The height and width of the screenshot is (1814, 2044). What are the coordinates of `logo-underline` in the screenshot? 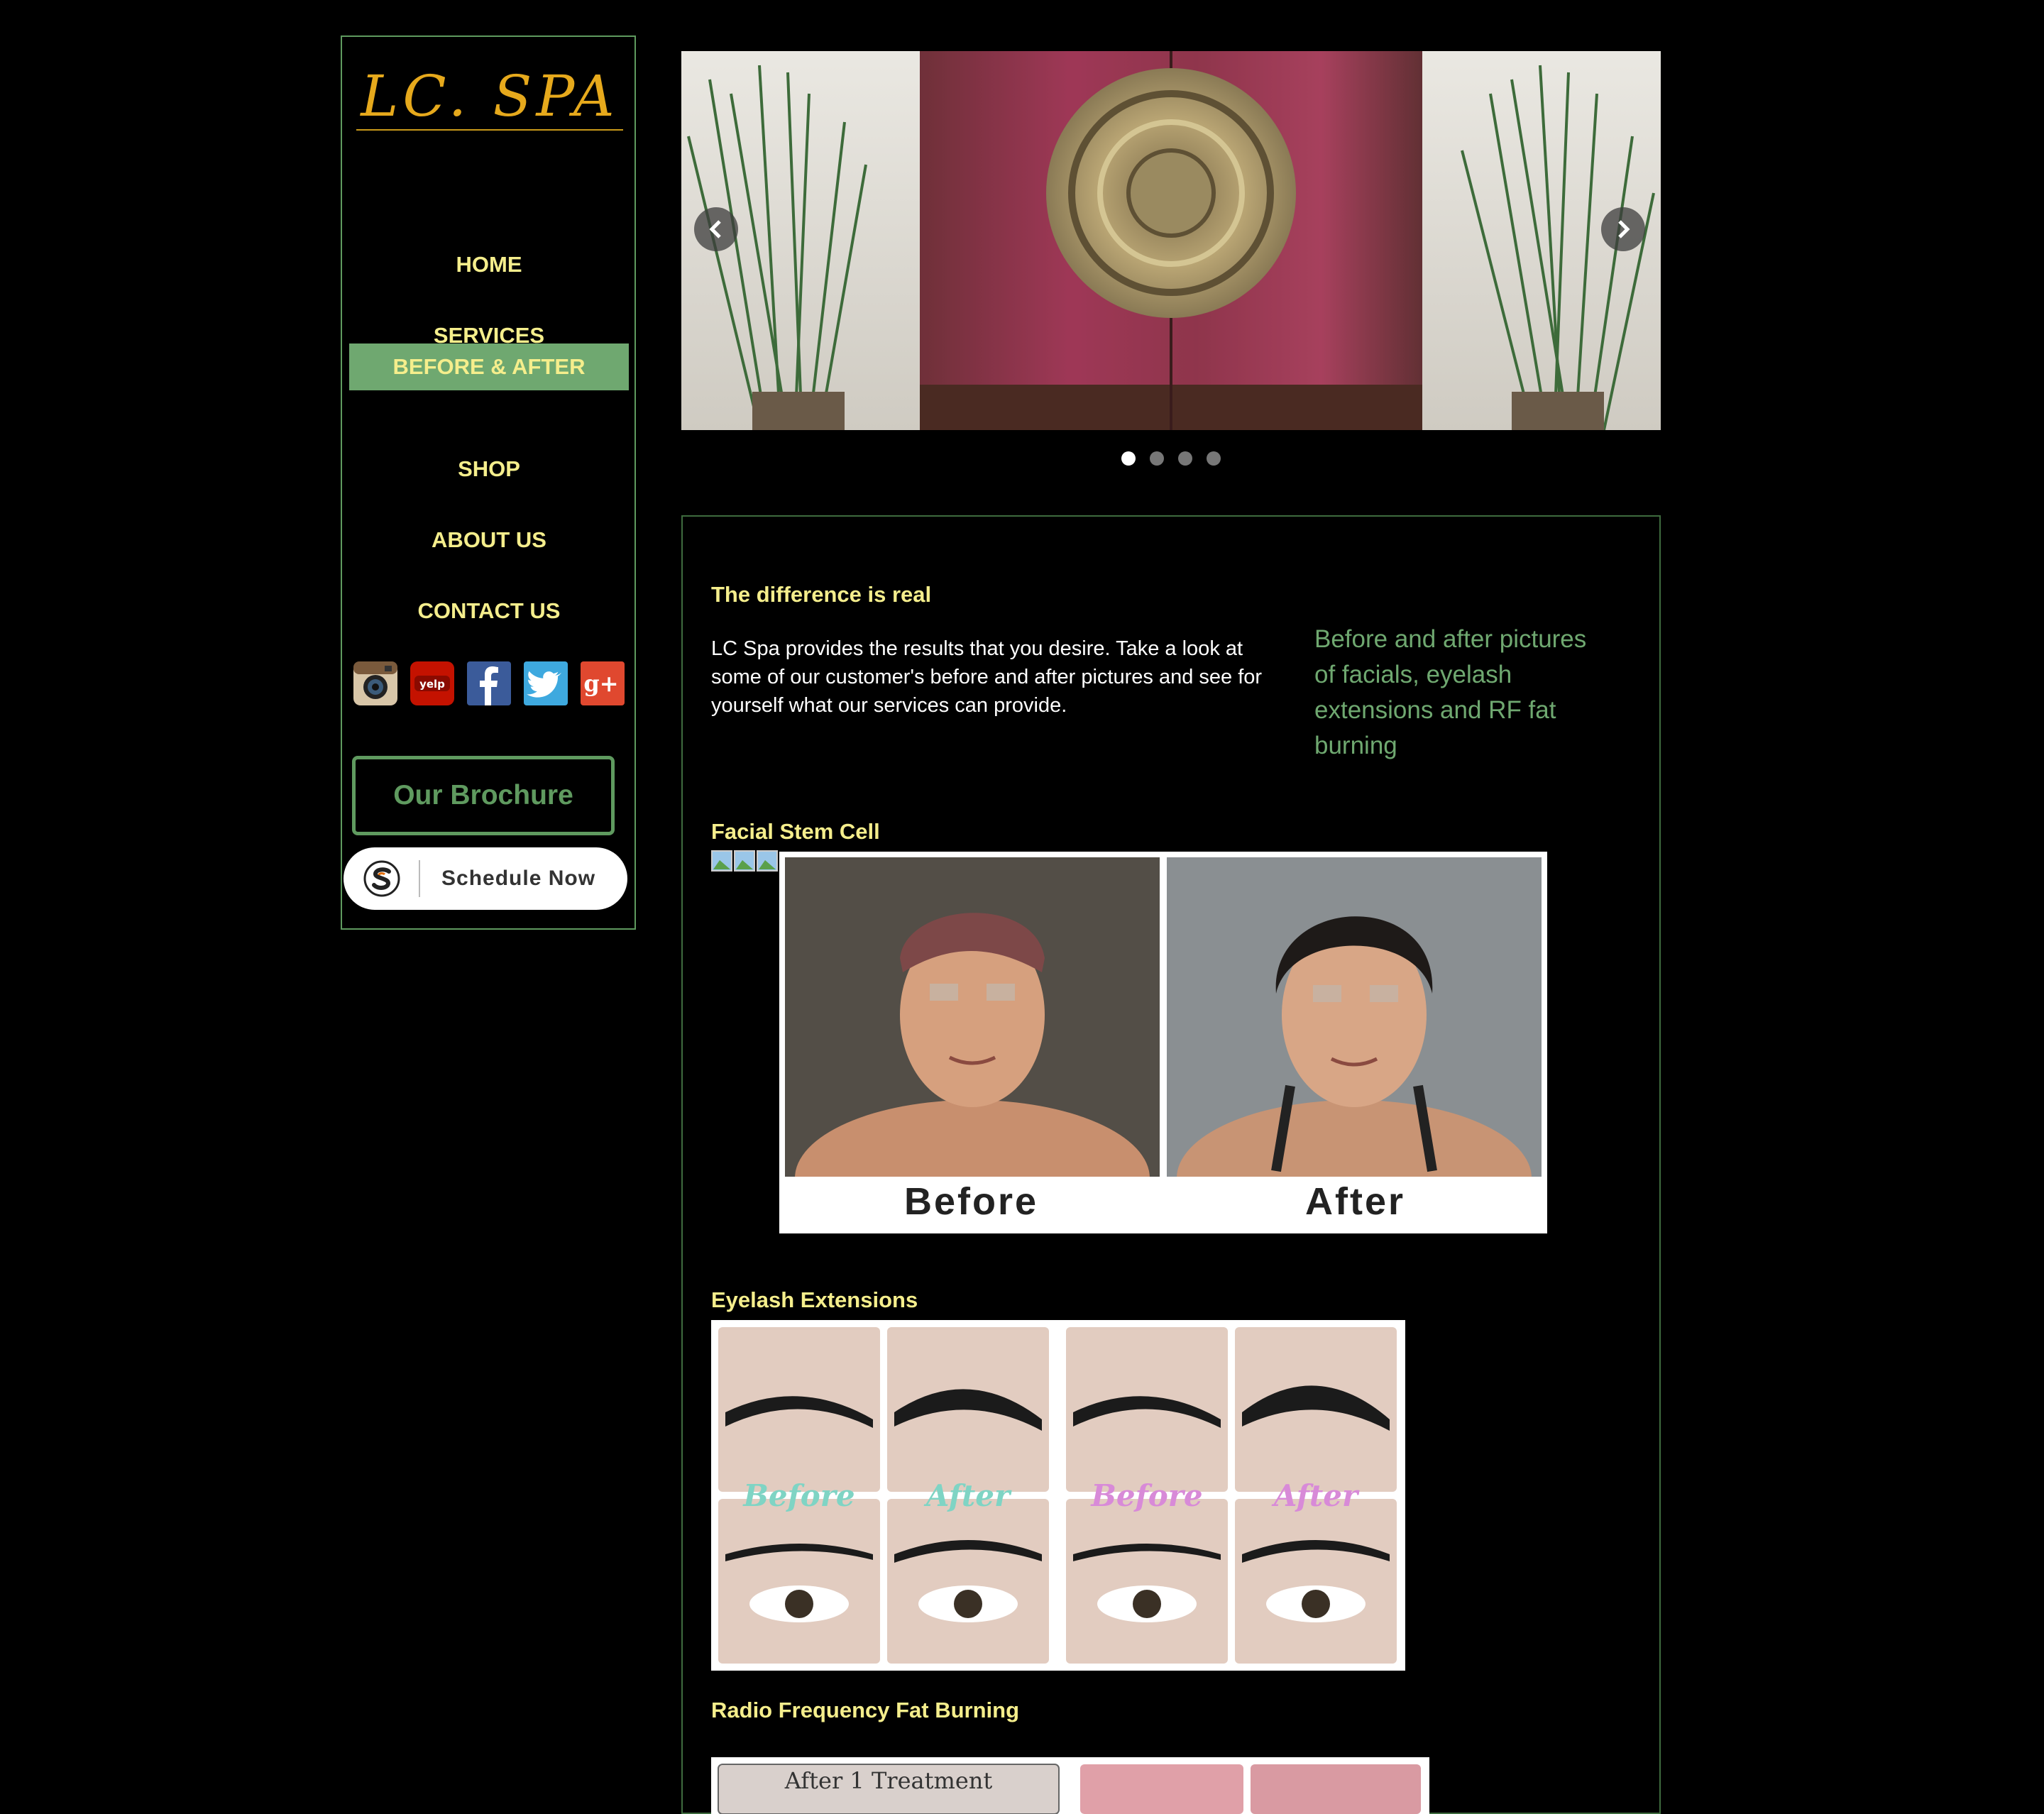 It's located at (489, 130).